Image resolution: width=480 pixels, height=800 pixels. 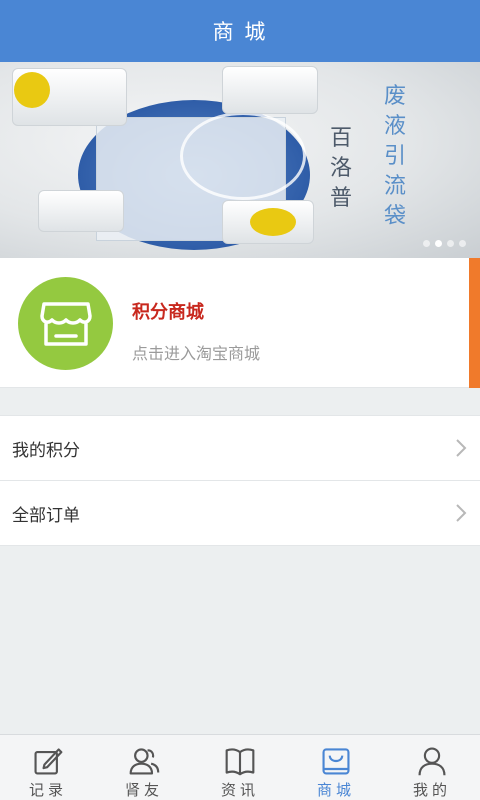 I want to click on points-mall-title: 积分商城, so click(x=168, y=312).